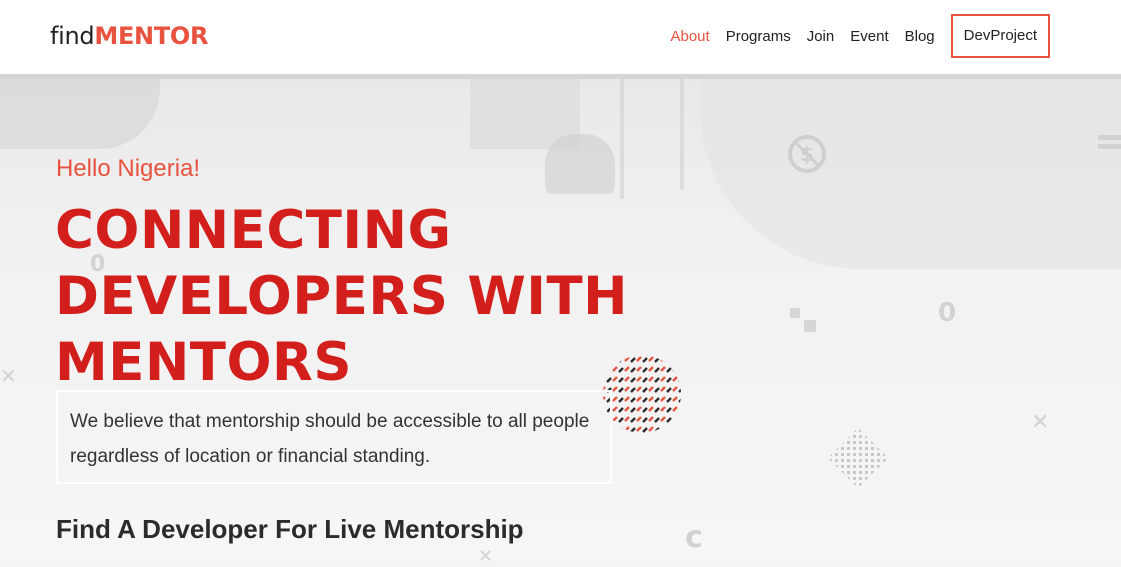 The image size is (1121, 567). I want to click on nav-event-link: Event, so click(869, 36).